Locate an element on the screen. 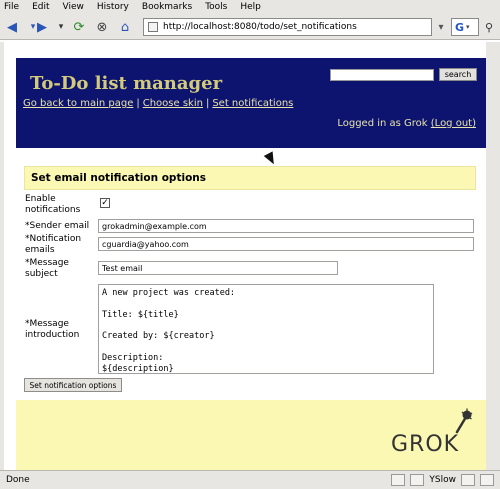  browser-statusbar: Done YSlow is located at coordinates (250, 479).